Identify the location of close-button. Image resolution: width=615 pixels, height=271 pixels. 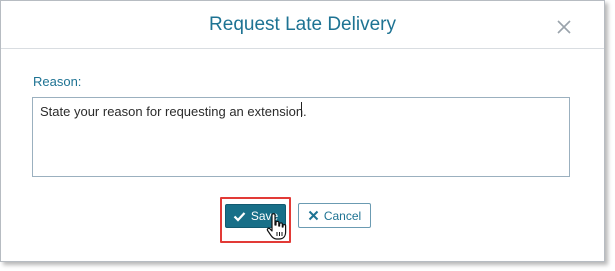
(564, 27).